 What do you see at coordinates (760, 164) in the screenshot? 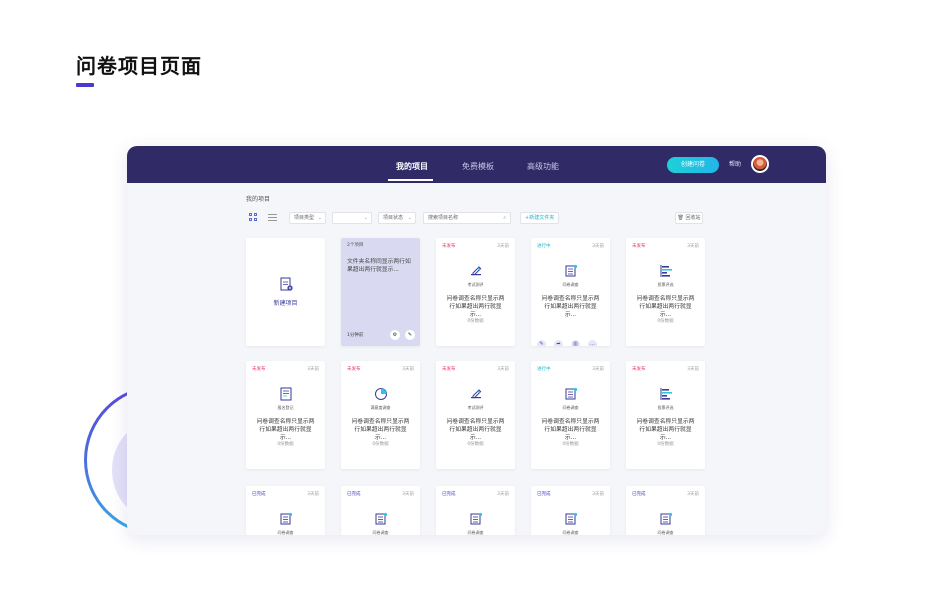
I see `avatar` at bounding box center [760, 164].